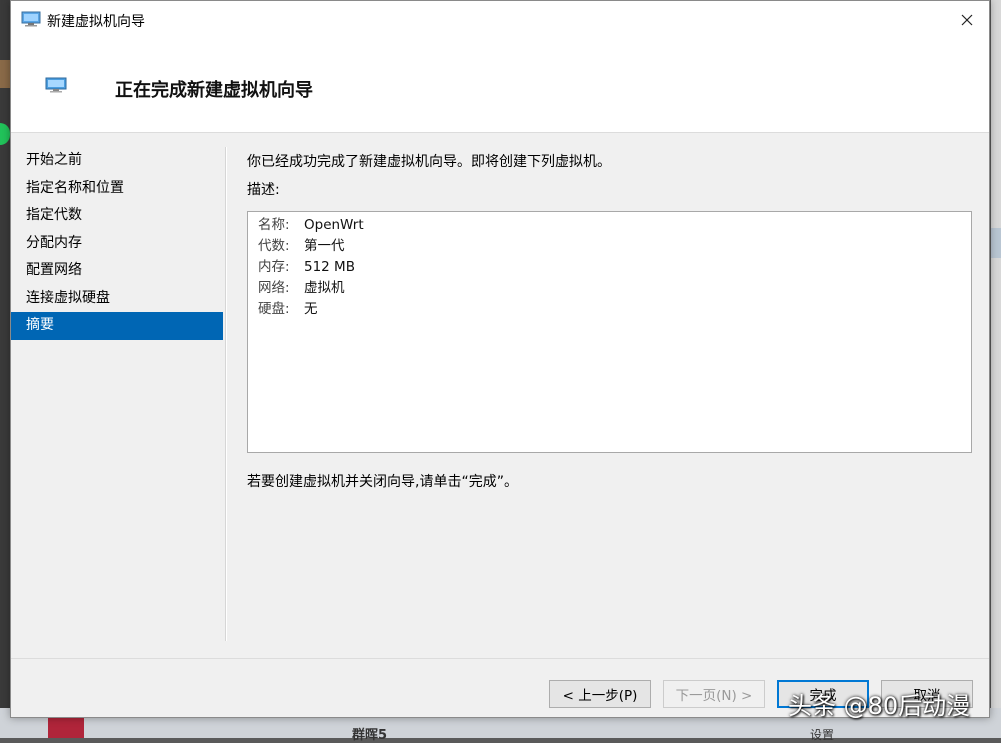 The image size is (1001, 743). Describe the element at coordinates (500, 658) in the screenshot. I see `footer-divider` at that location.